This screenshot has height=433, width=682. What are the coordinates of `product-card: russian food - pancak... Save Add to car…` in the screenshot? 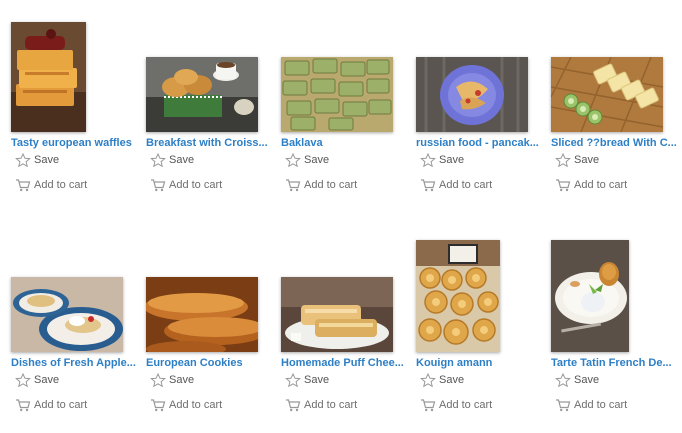 It's located at (479, 108).